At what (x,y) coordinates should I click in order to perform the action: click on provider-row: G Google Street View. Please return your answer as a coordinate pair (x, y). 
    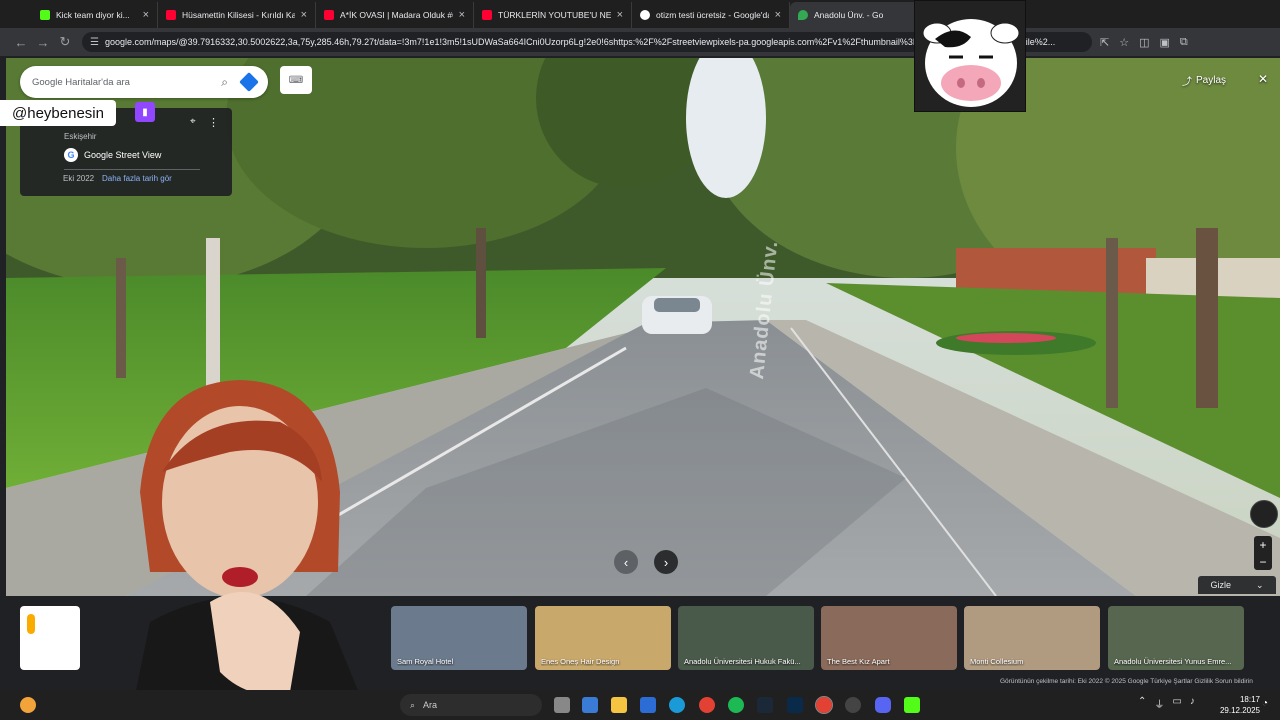
    Looking at the image, I should click on (112, 155).